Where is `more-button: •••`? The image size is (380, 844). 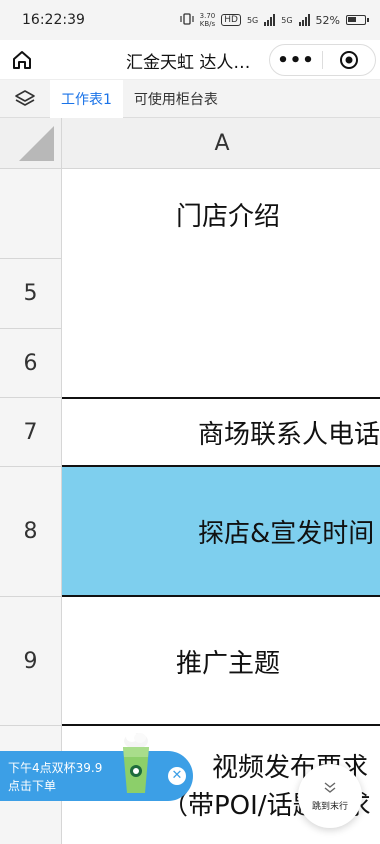
more-button: ••• is located at coordinates (296, 60).